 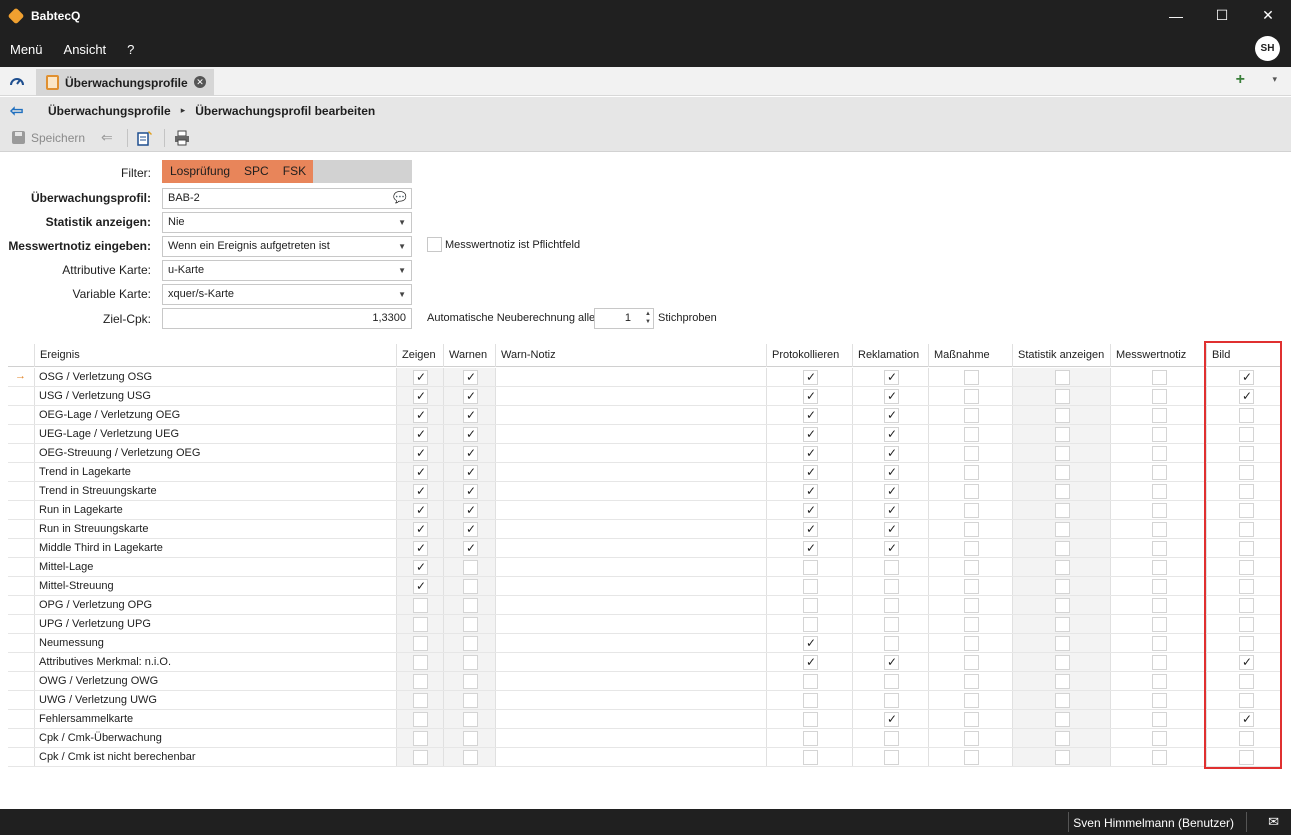 What do you see at coordinates (287, 318) in the screenshot?
I see `cpk-field: 1,3300` at bounding box center [287, 318].